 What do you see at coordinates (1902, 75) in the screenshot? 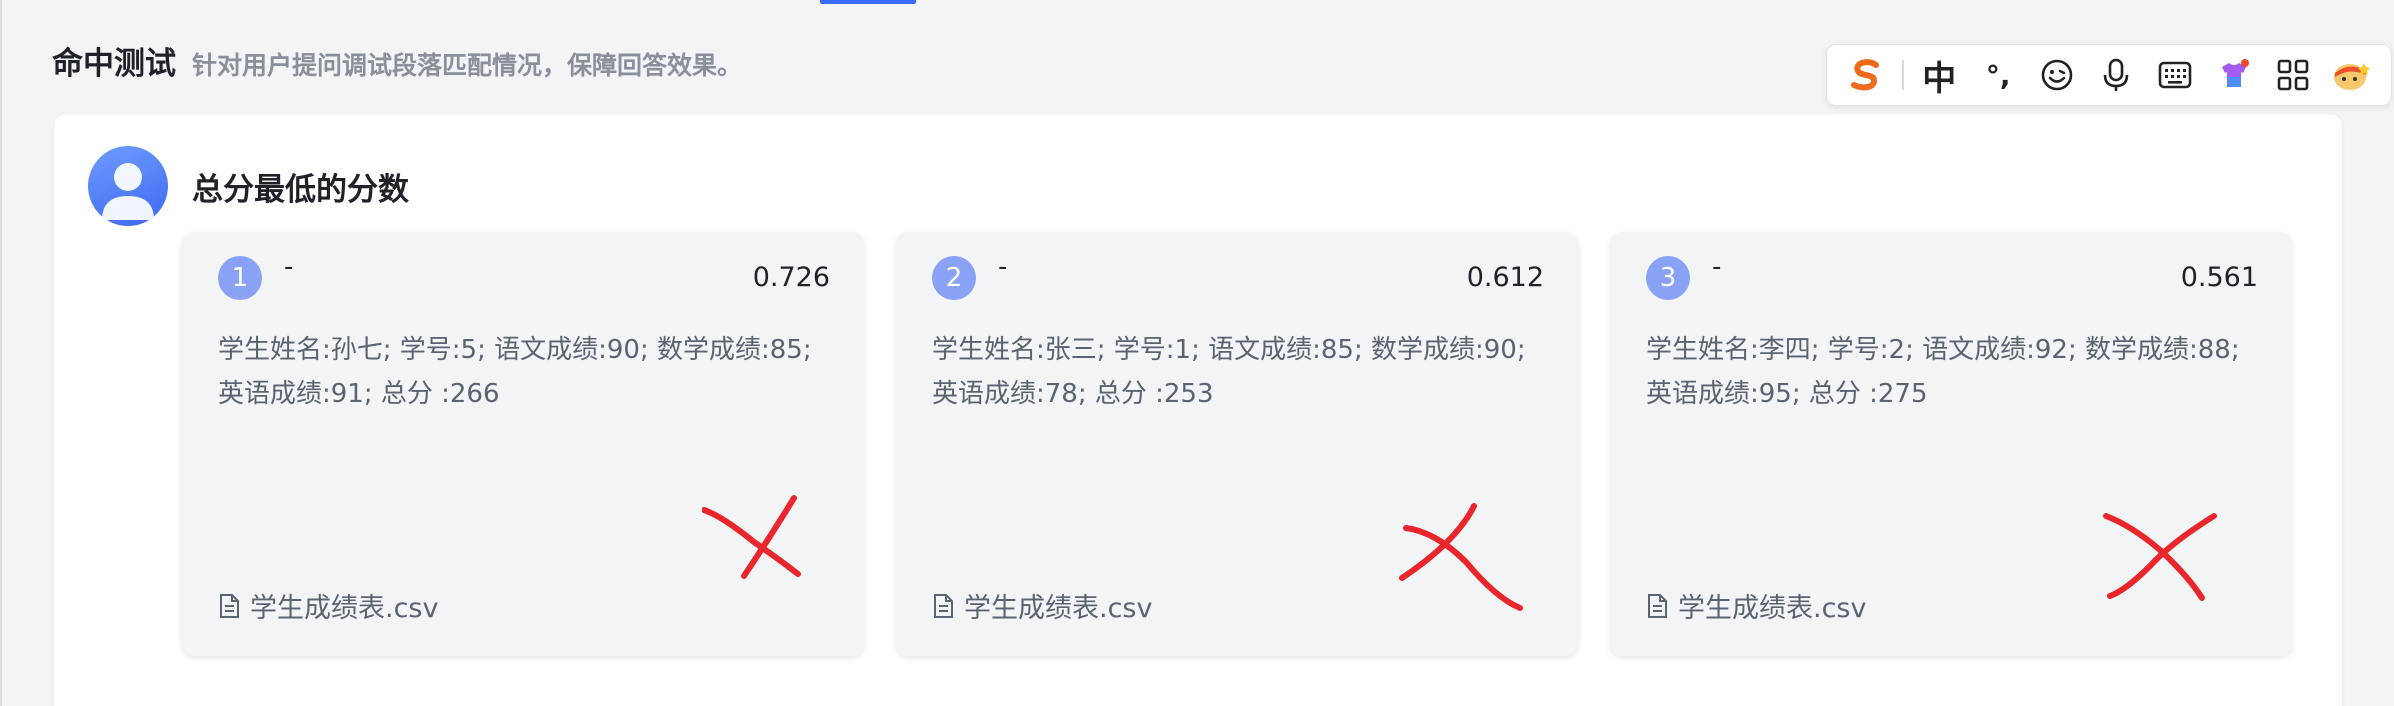
I see `ime-separator` at bounding box center [1902, 75].